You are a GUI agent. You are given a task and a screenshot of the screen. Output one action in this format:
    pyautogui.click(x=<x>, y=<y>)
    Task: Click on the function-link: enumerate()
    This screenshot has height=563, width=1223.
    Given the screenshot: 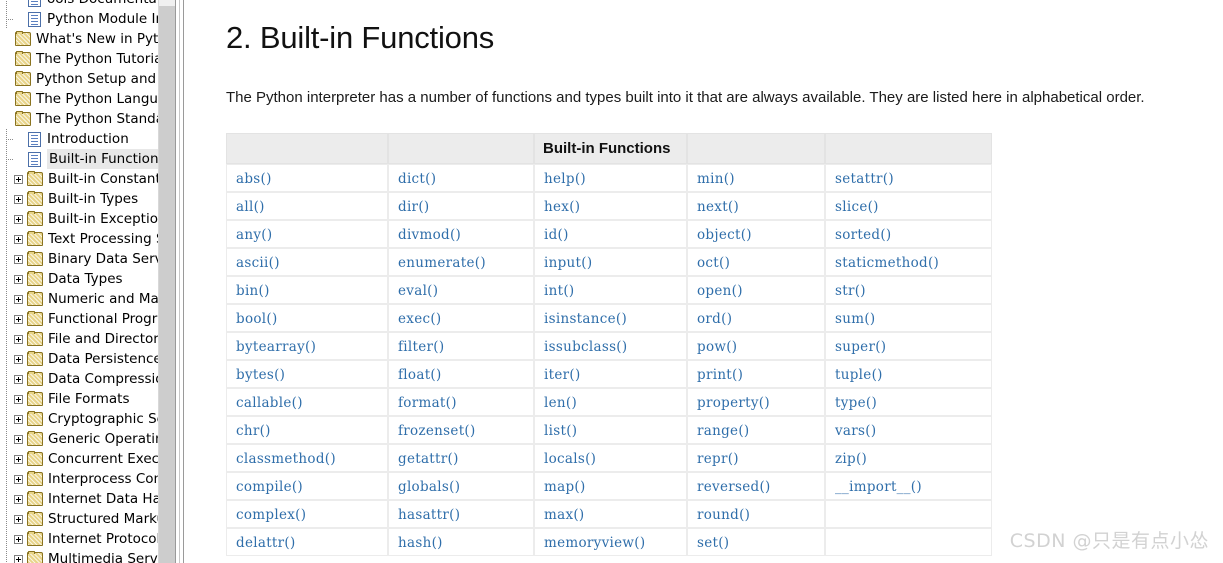 What is the action you would take?
    pyautogui.click(x=442, y=263)
    